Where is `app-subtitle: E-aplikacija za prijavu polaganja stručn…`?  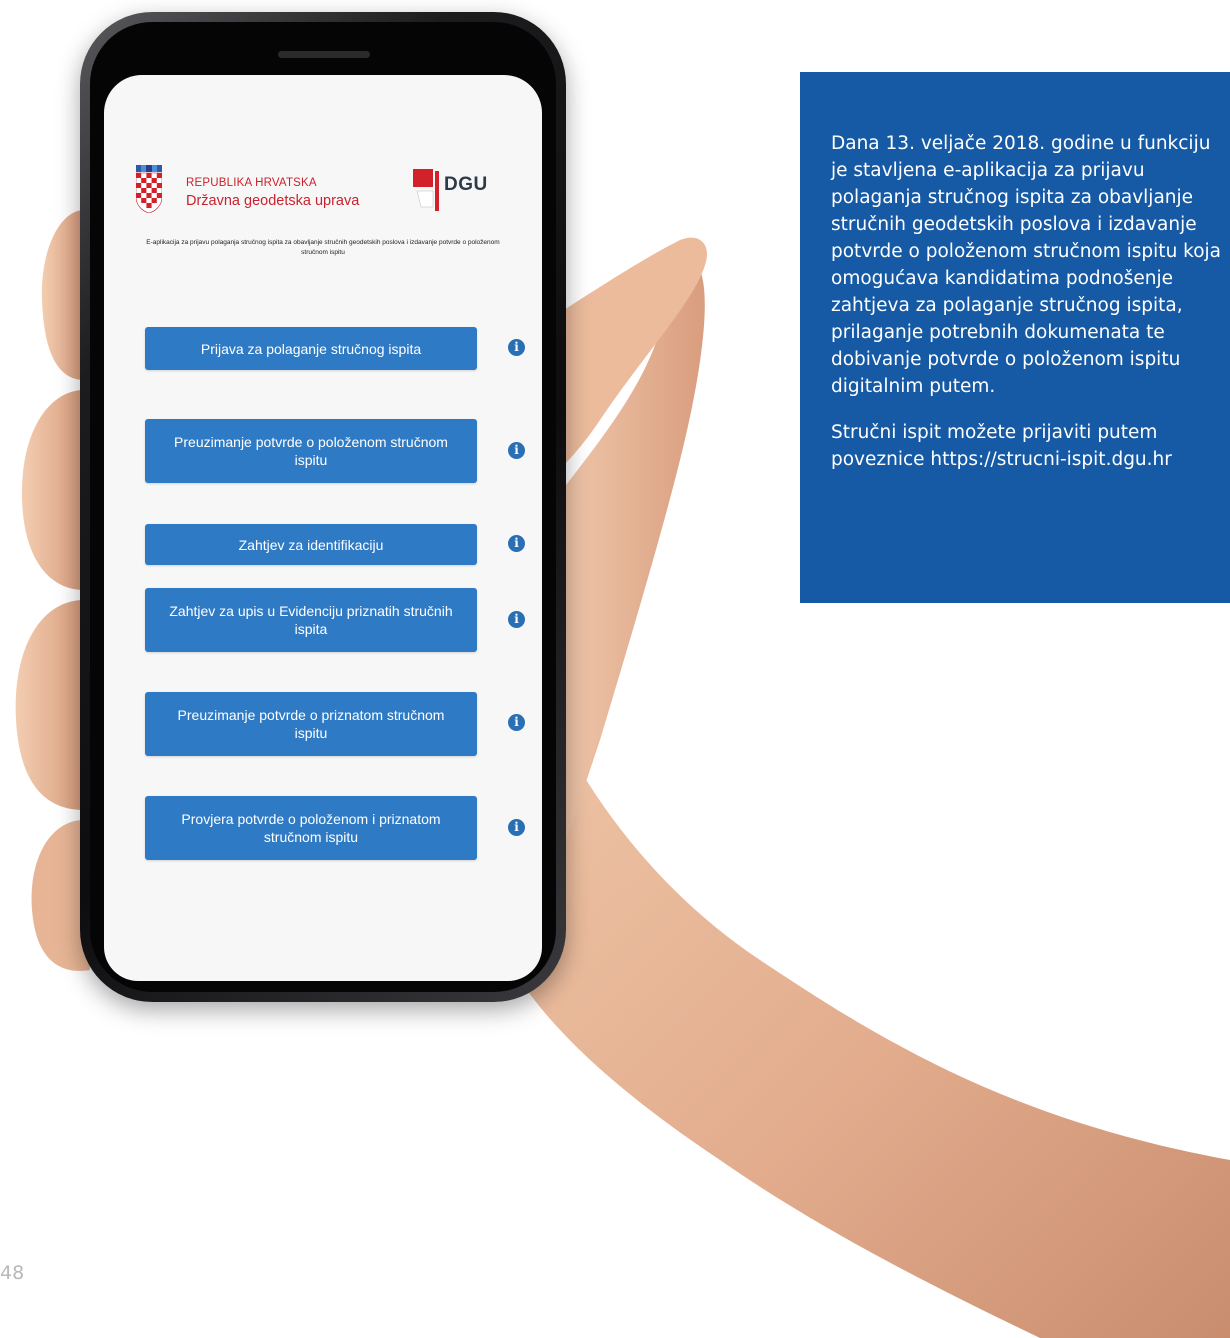 app-subtitle: E-aplikacija za prijavu polaganja stručn… is located at coordinates (323, 247).